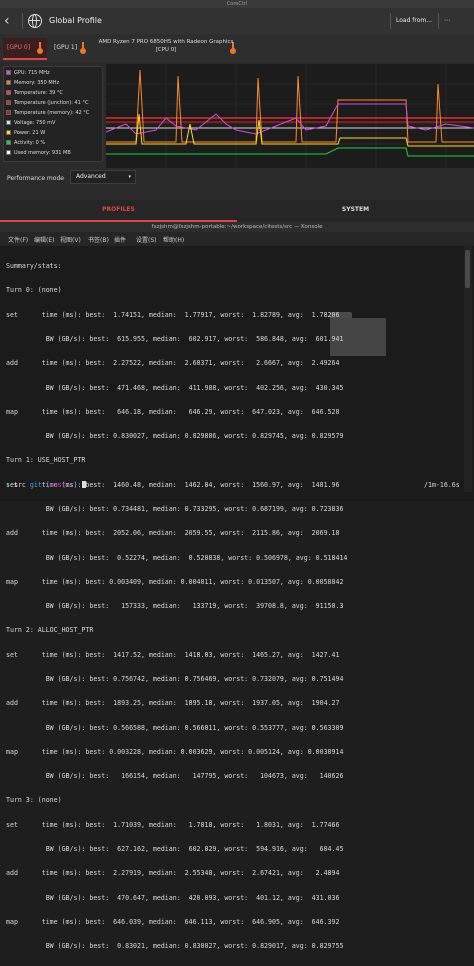  I want to click on sensor-item: Memory: 350 MHz, so click(32, 83).